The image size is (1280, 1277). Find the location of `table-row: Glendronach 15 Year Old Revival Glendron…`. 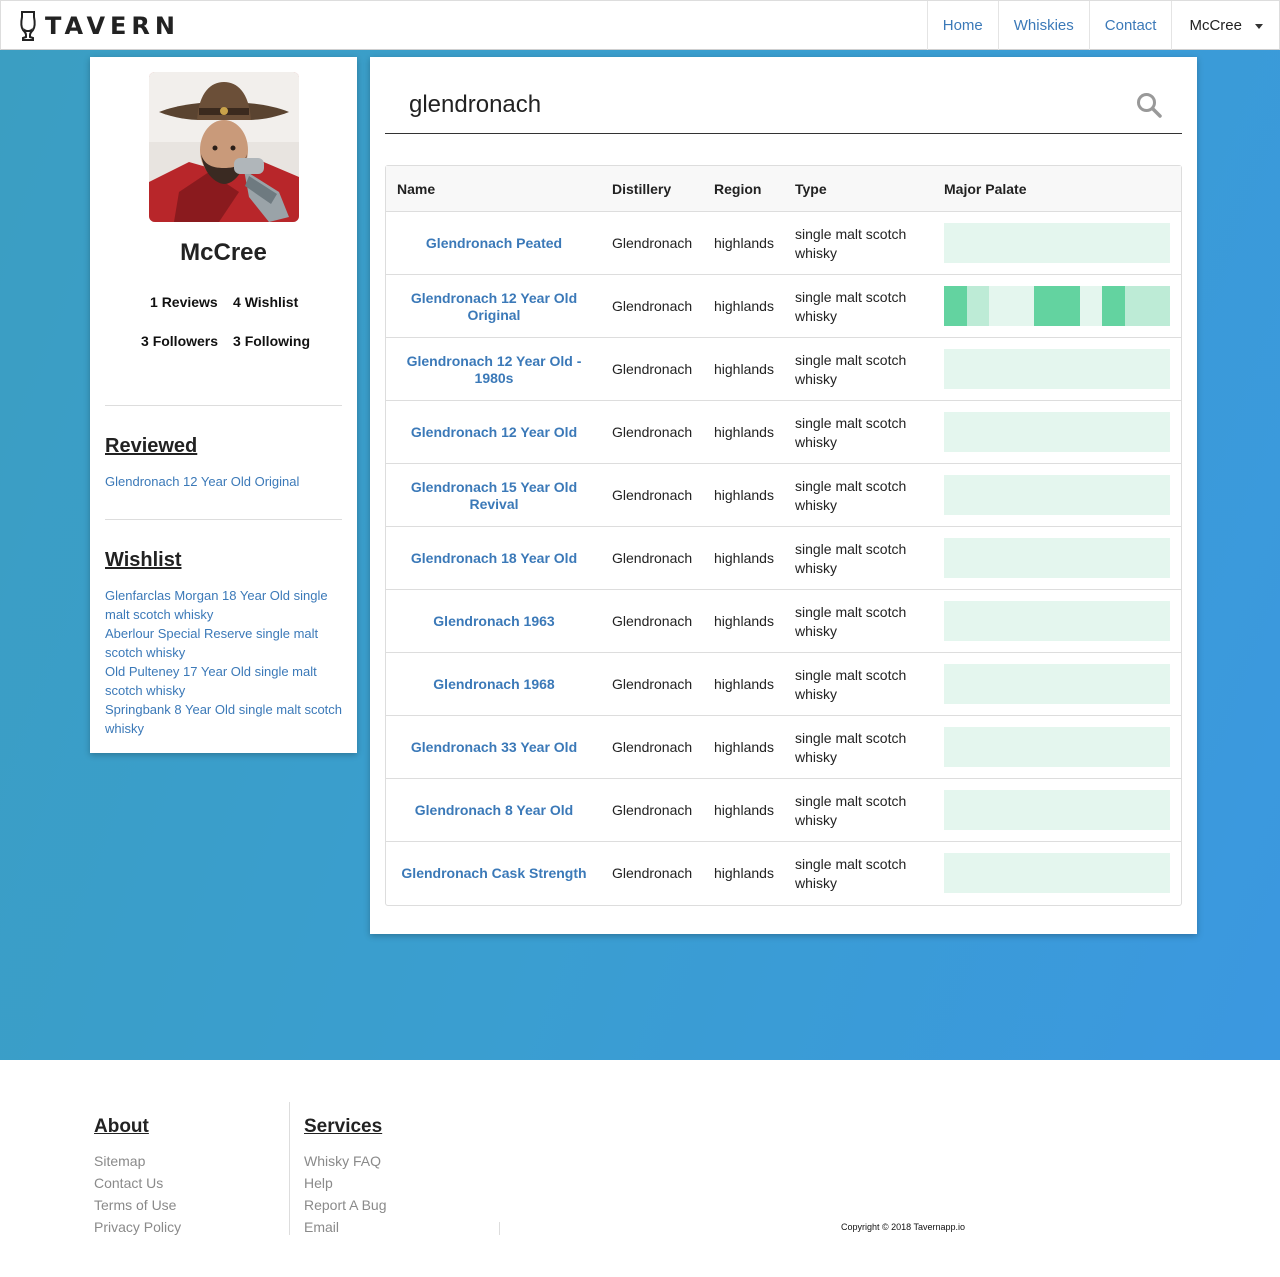

table-row: Glendronach 15 Year Old Revival Glendron… is located at coordinates (783, 495).